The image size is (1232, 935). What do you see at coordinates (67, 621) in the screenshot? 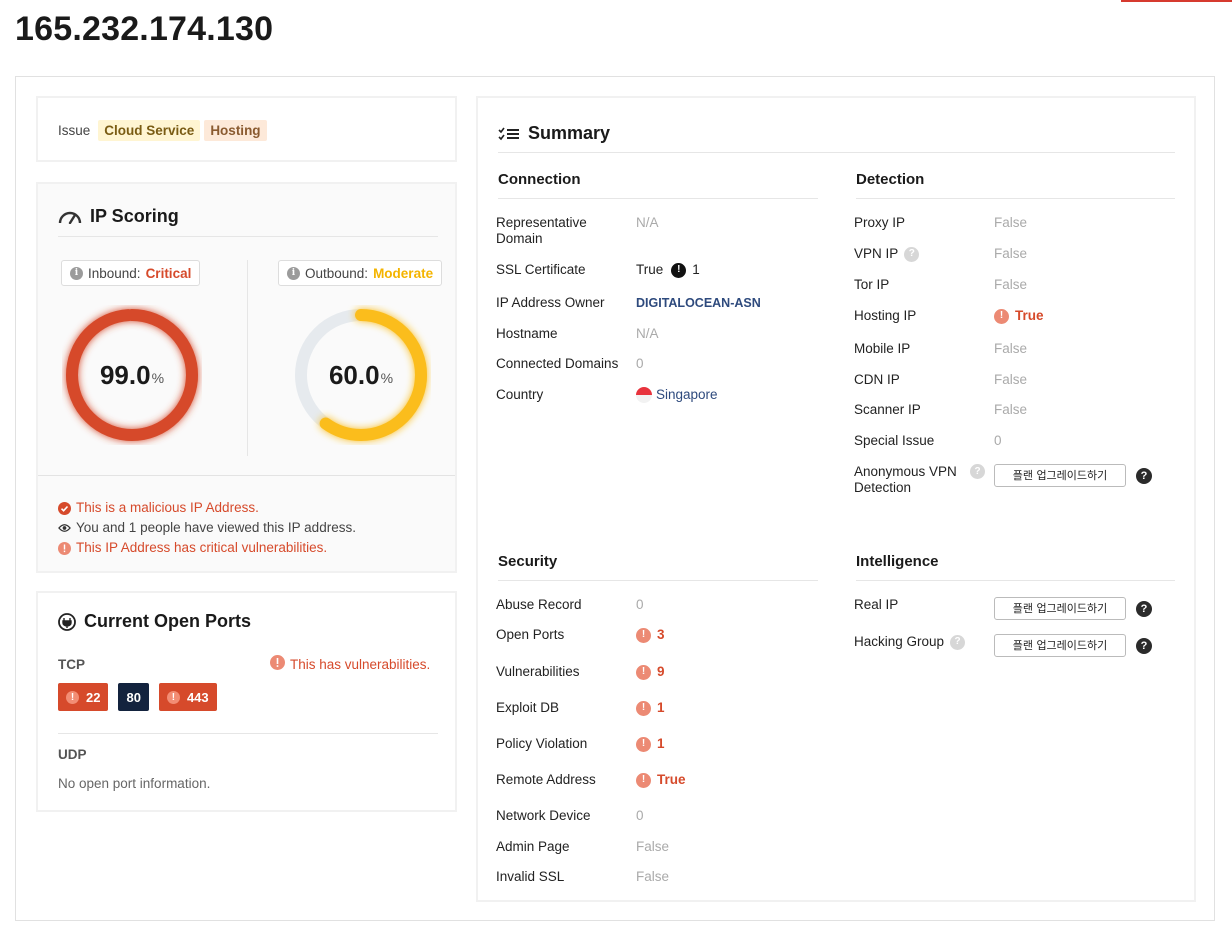
I see `plug-icon` at bounding box center [67, 621].